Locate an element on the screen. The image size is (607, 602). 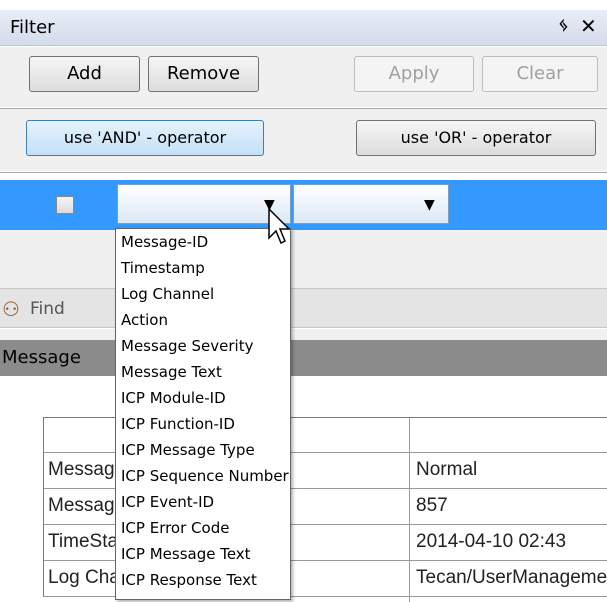
find-bar: ⚇ Find is located at coordinates (303, 308).